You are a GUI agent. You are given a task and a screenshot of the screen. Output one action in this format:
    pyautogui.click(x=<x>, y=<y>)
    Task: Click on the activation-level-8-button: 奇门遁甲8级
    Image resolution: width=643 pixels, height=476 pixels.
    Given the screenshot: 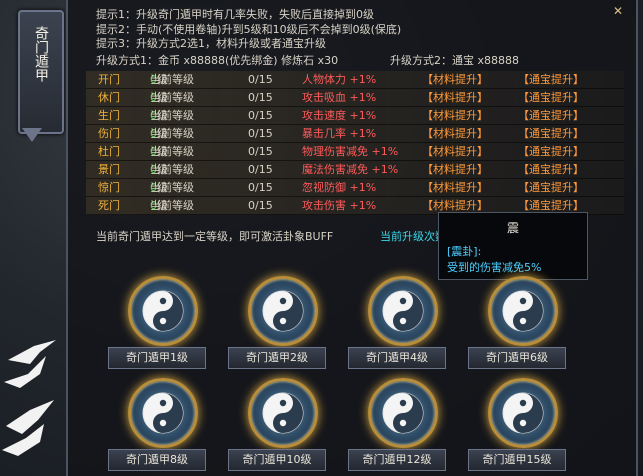 What is the action you would take?
    pyautogui.click(x=157, y=460)
    